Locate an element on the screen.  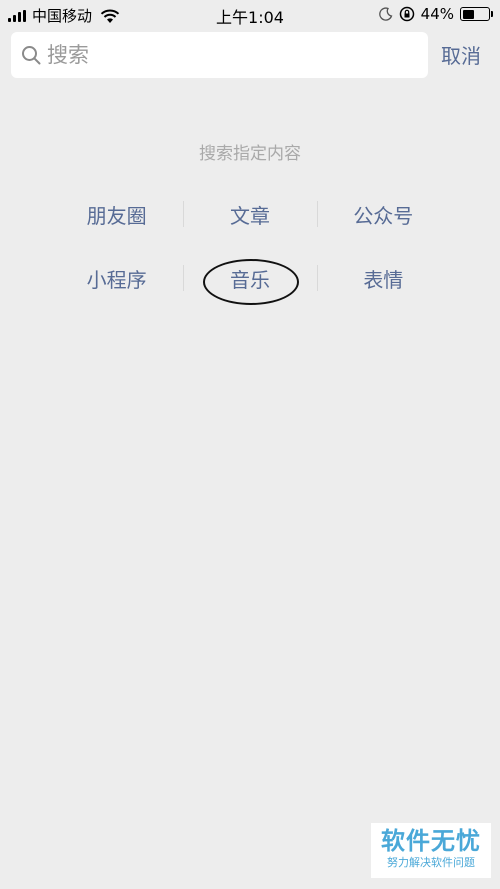
battery-fill is located at coordinates (468, 14).